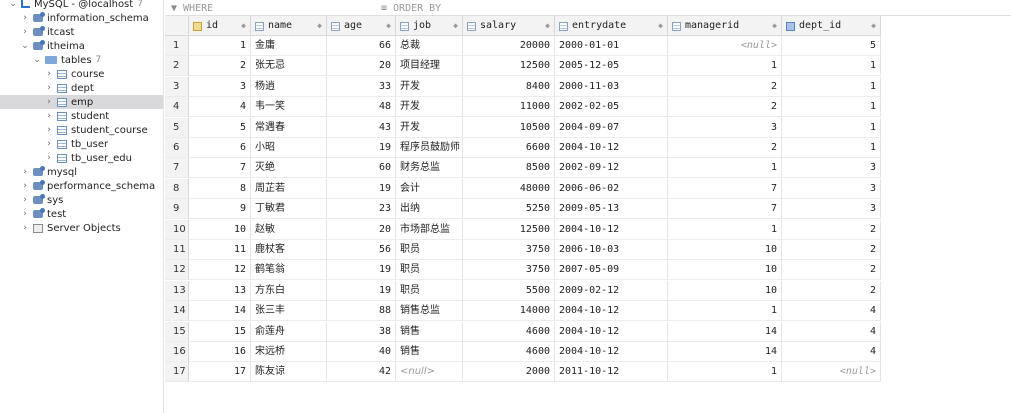 Image resolution: width=1011 pixels, height=413 pixels. Describe the element at coordinates (725, 148) in the screenshot. I see `cell-managerid: 2` at that location.